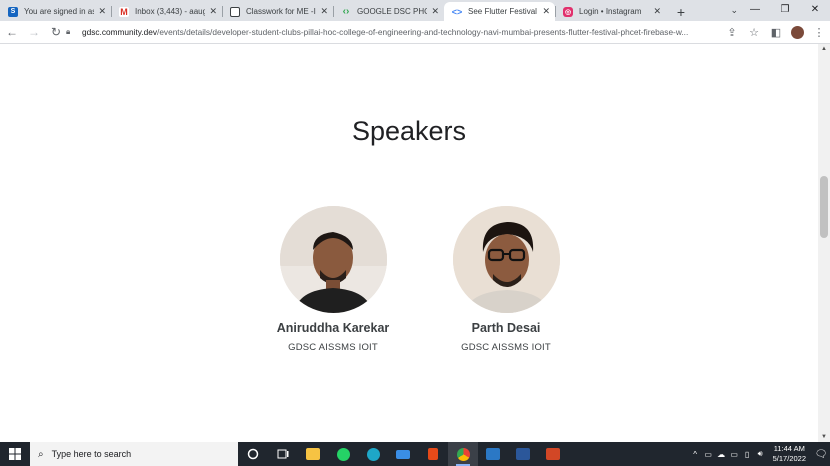 The image size is (830, 466). I want to click on tab-signed-in: S You are signed in as a ✕, so click(55, 11).